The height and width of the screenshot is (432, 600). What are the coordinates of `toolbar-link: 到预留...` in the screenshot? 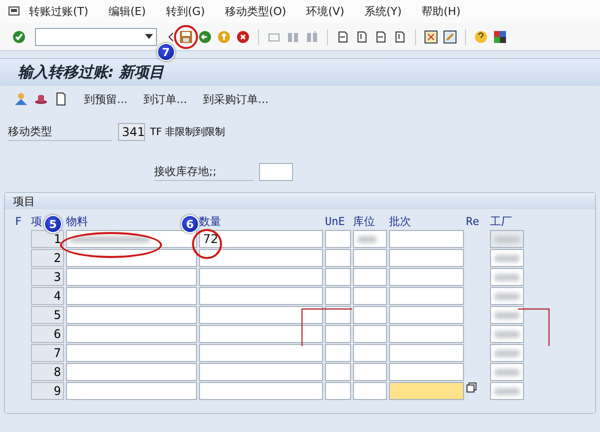 It's located at (106, 99).